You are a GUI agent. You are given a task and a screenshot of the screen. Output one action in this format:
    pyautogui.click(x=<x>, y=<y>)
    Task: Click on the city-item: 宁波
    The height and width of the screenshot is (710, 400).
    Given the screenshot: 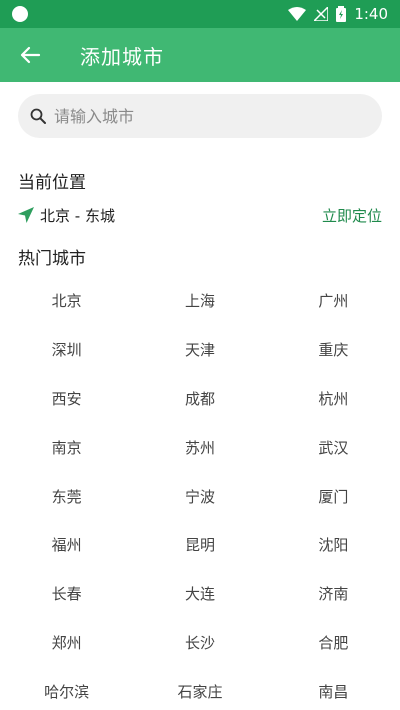 What is the action you would take?
    pyautogui.click(x=199, y=496)
    